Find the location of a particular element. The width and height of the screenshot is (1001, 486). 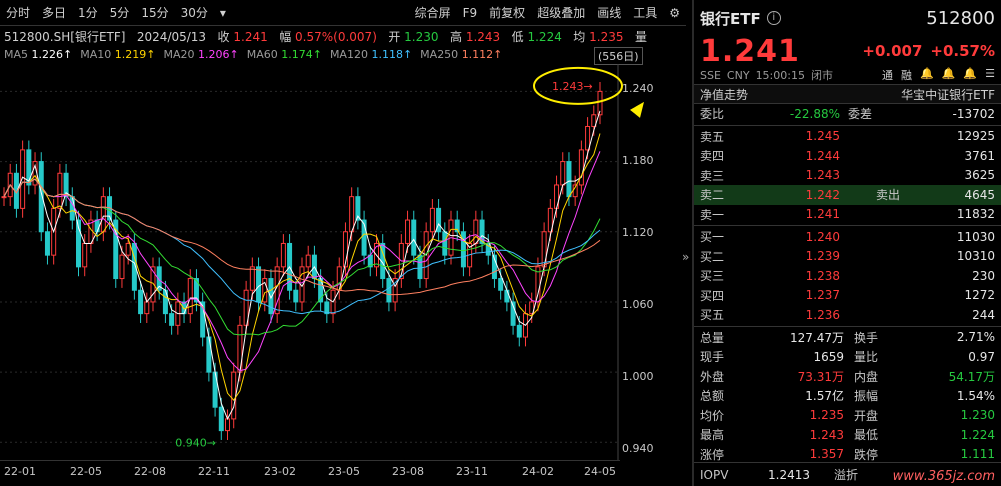

info-icon: i is located at coordinates (773, 18).